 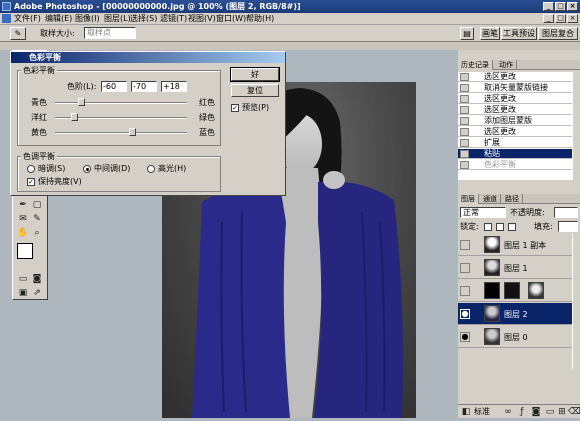 I want to click on levels-label: 色阶(L):, so click(x=82, y=86).